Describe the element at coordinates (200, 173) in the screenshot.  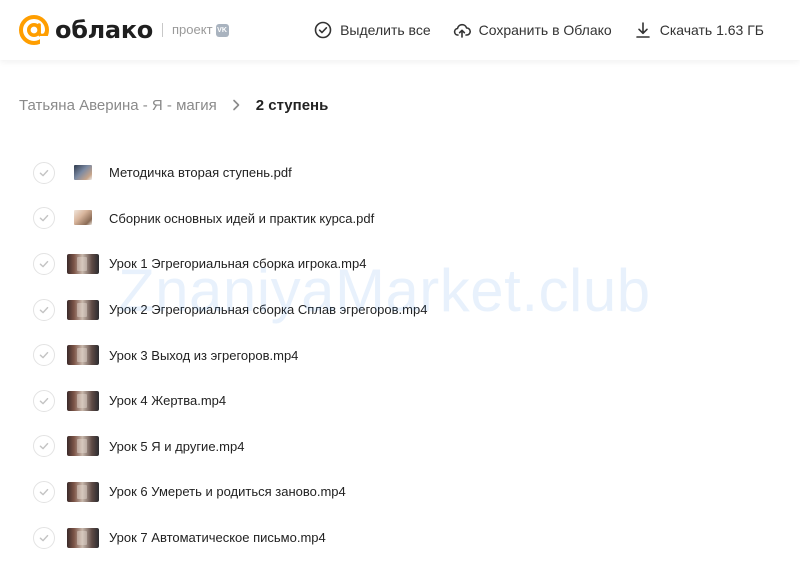
I see `file-name: Методичка вторая ступень.pdf` at that location.